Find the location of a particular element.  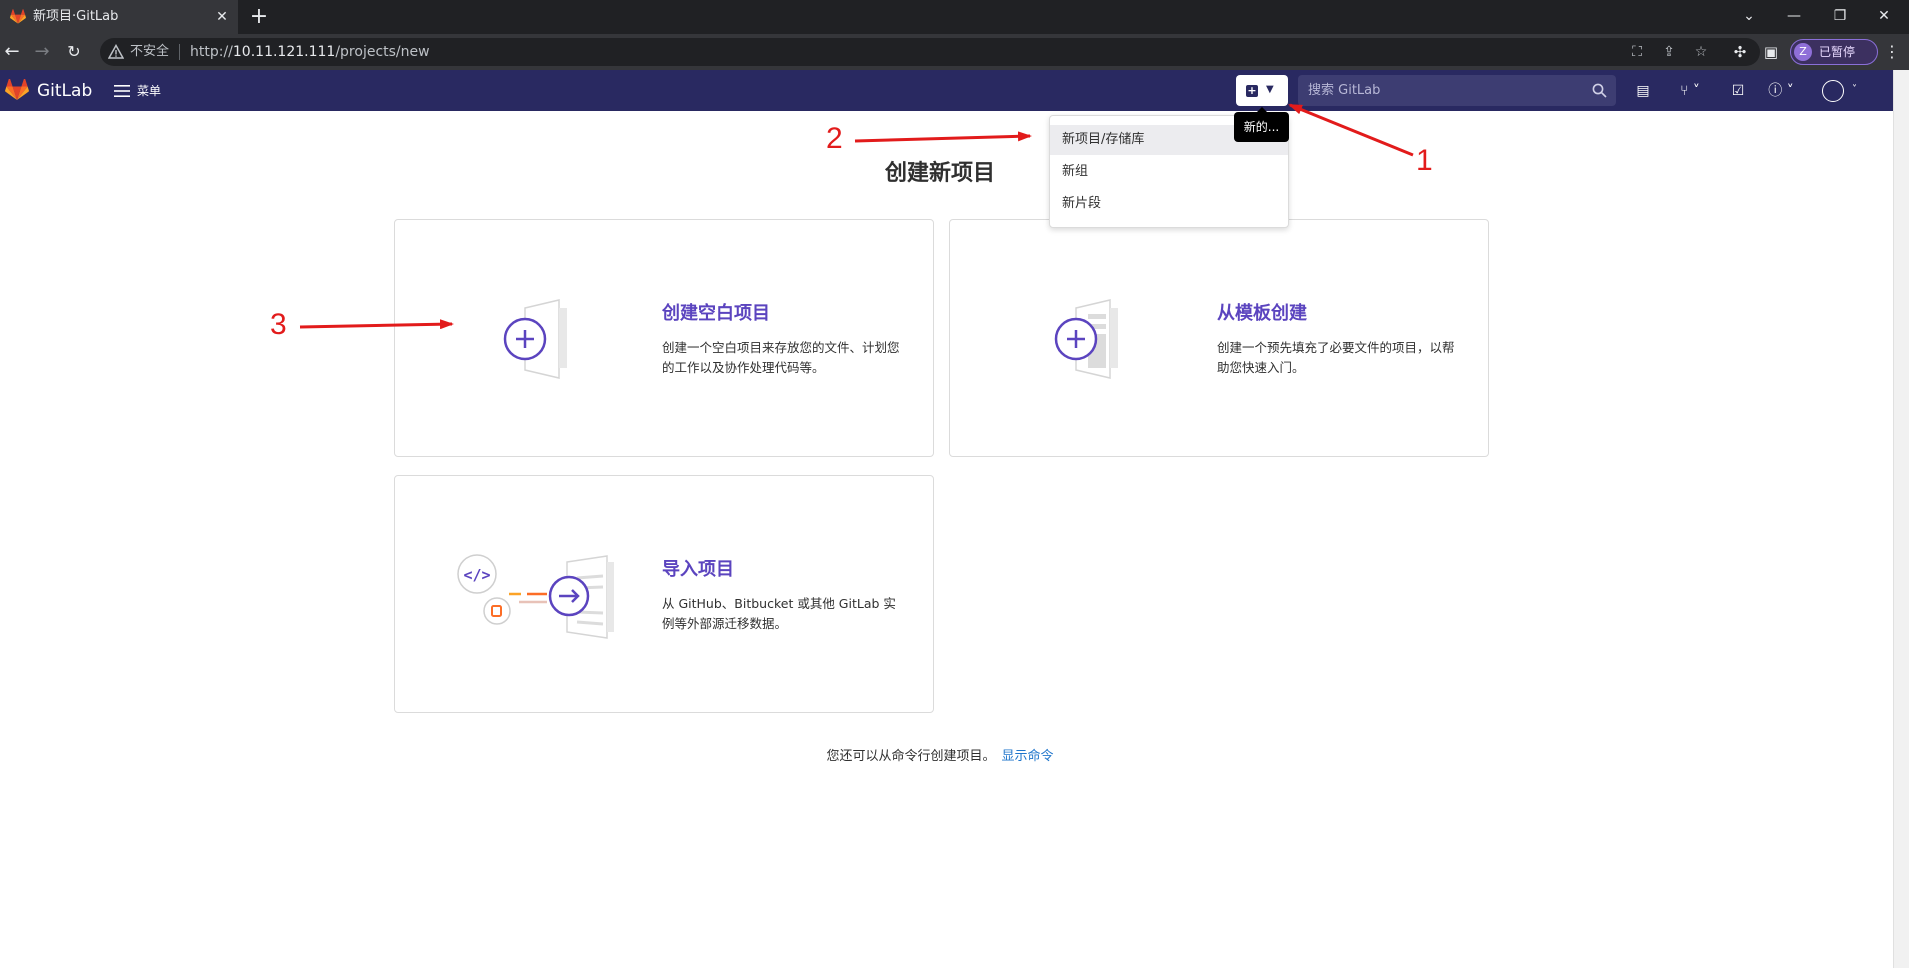

bookmark-star-icon: ☆ is located at coordinates (1701, 52).